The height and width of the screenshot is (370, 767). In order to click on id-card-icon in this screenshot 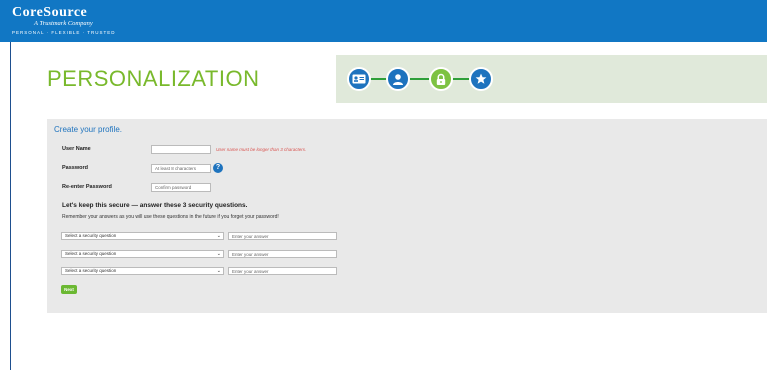, I will do `click(359, 79)`.